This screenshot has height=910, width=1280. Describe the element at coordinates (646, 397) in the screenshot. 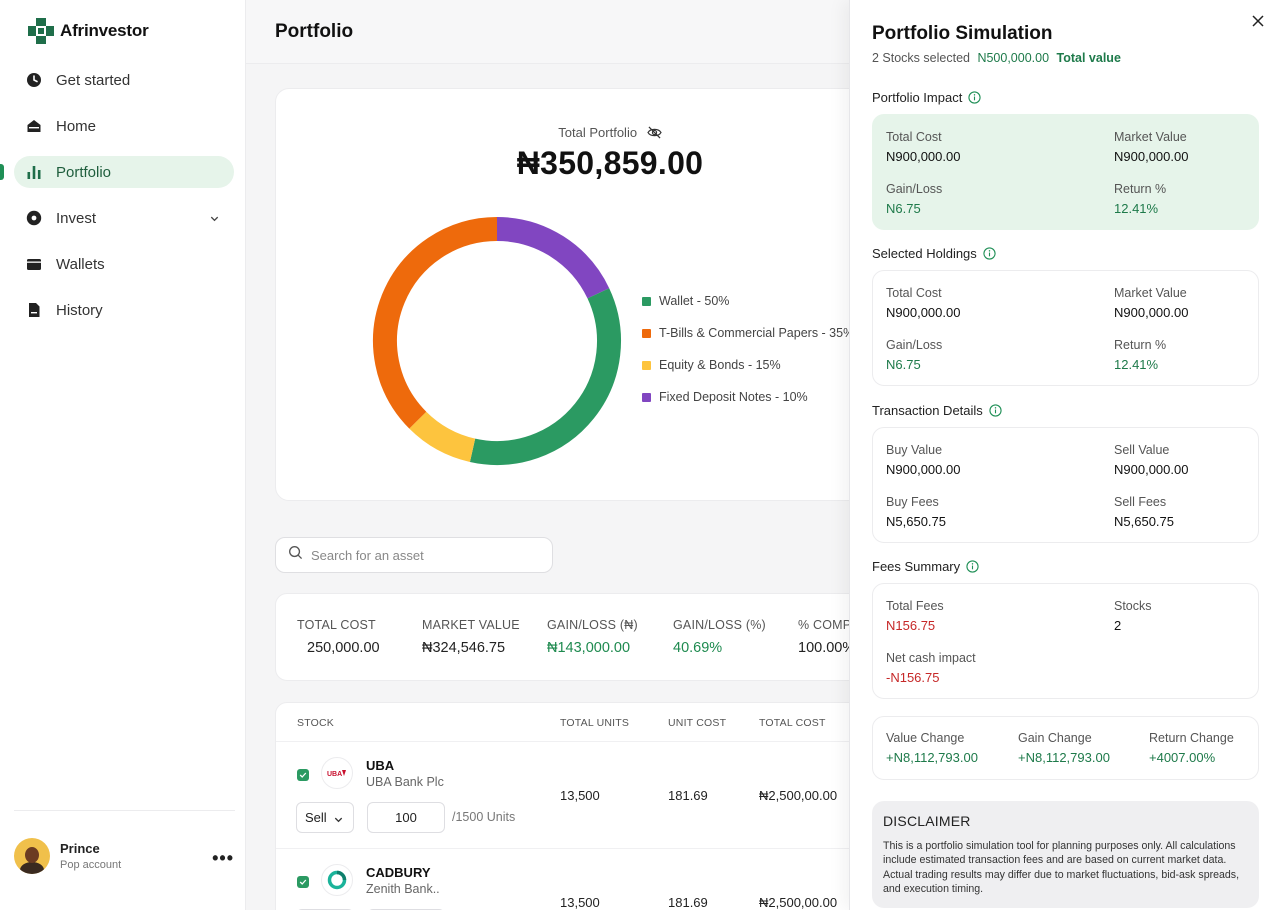

I see `legend-swatch` at that location.